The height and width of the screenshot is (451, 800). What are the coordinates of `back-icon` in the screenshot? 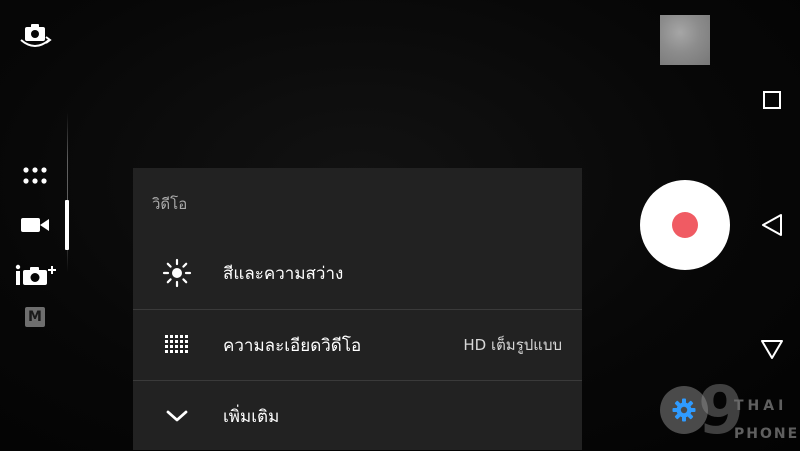 It's located at (772, 225).